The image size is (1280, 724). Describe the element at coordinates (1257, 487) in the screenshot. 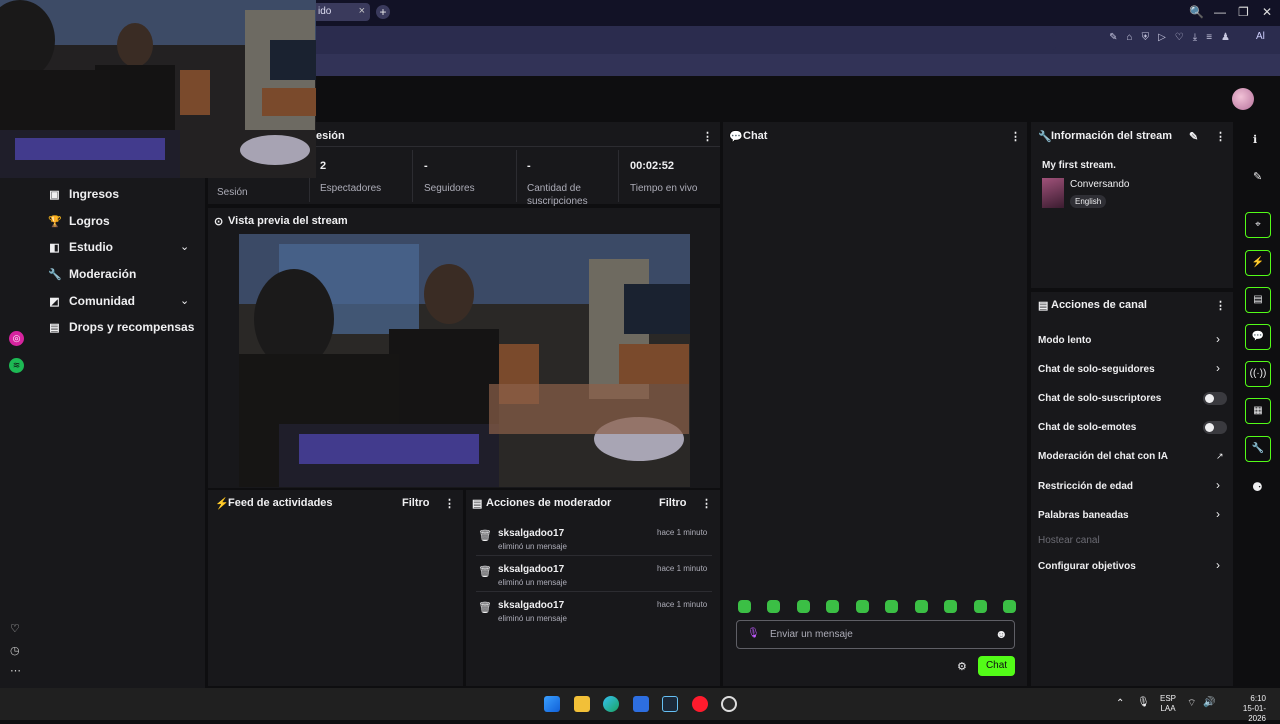

I see `add-action-icon: ⚈` at that location.